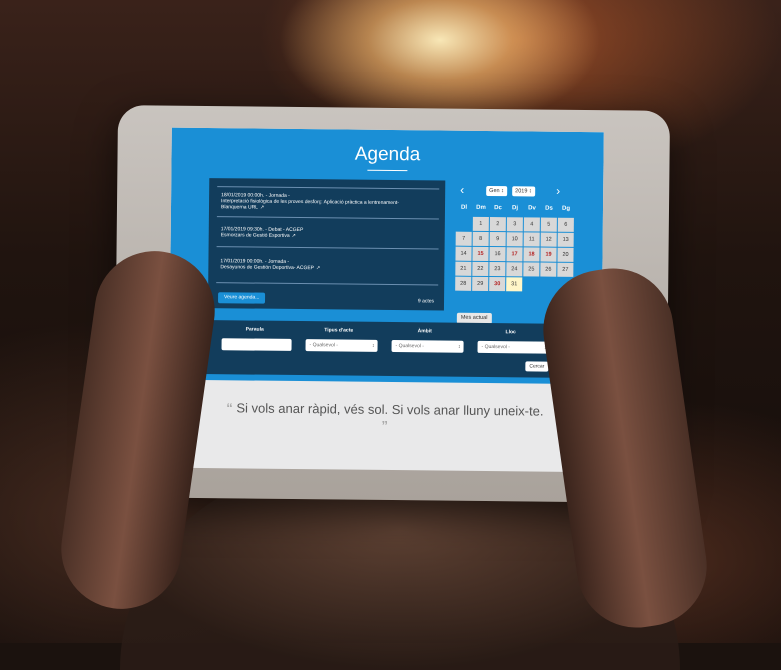 The image size is (781, 670). What do you see at coordinates (514, 224) in the screenshot?
I see `calendar-day: 3` at bounding box center [514, 224].